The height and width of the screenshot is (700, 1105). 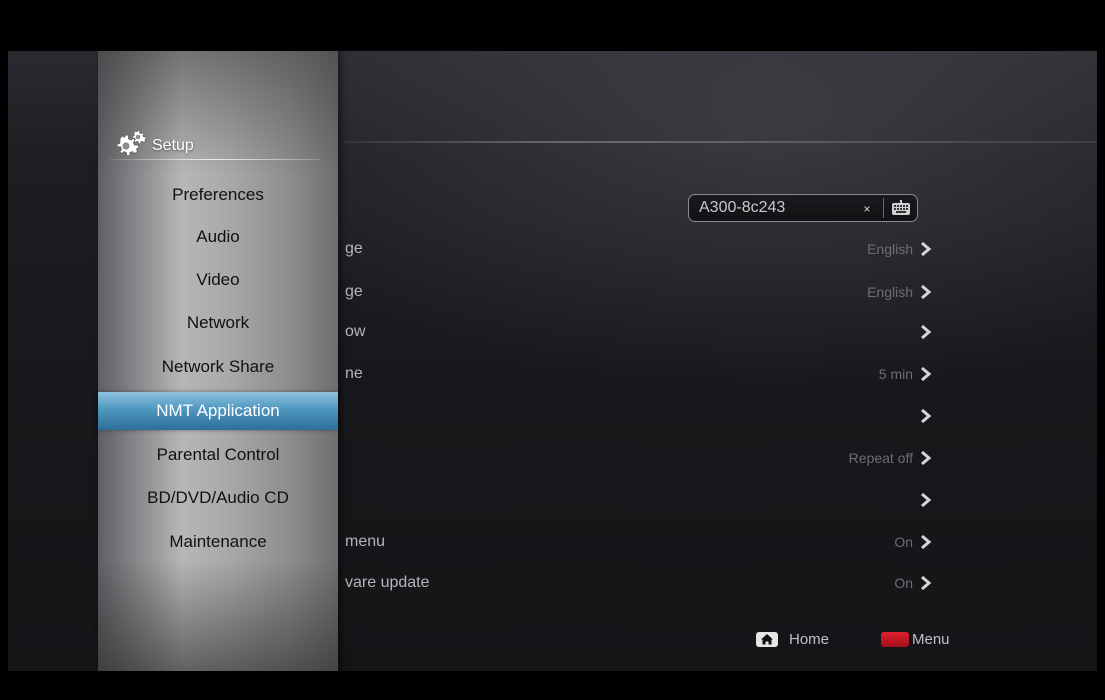 What do you see at coordinates (365, 541) in the screenshot?
I see `settings-row-label: menu` at bounding box center [365, 541].